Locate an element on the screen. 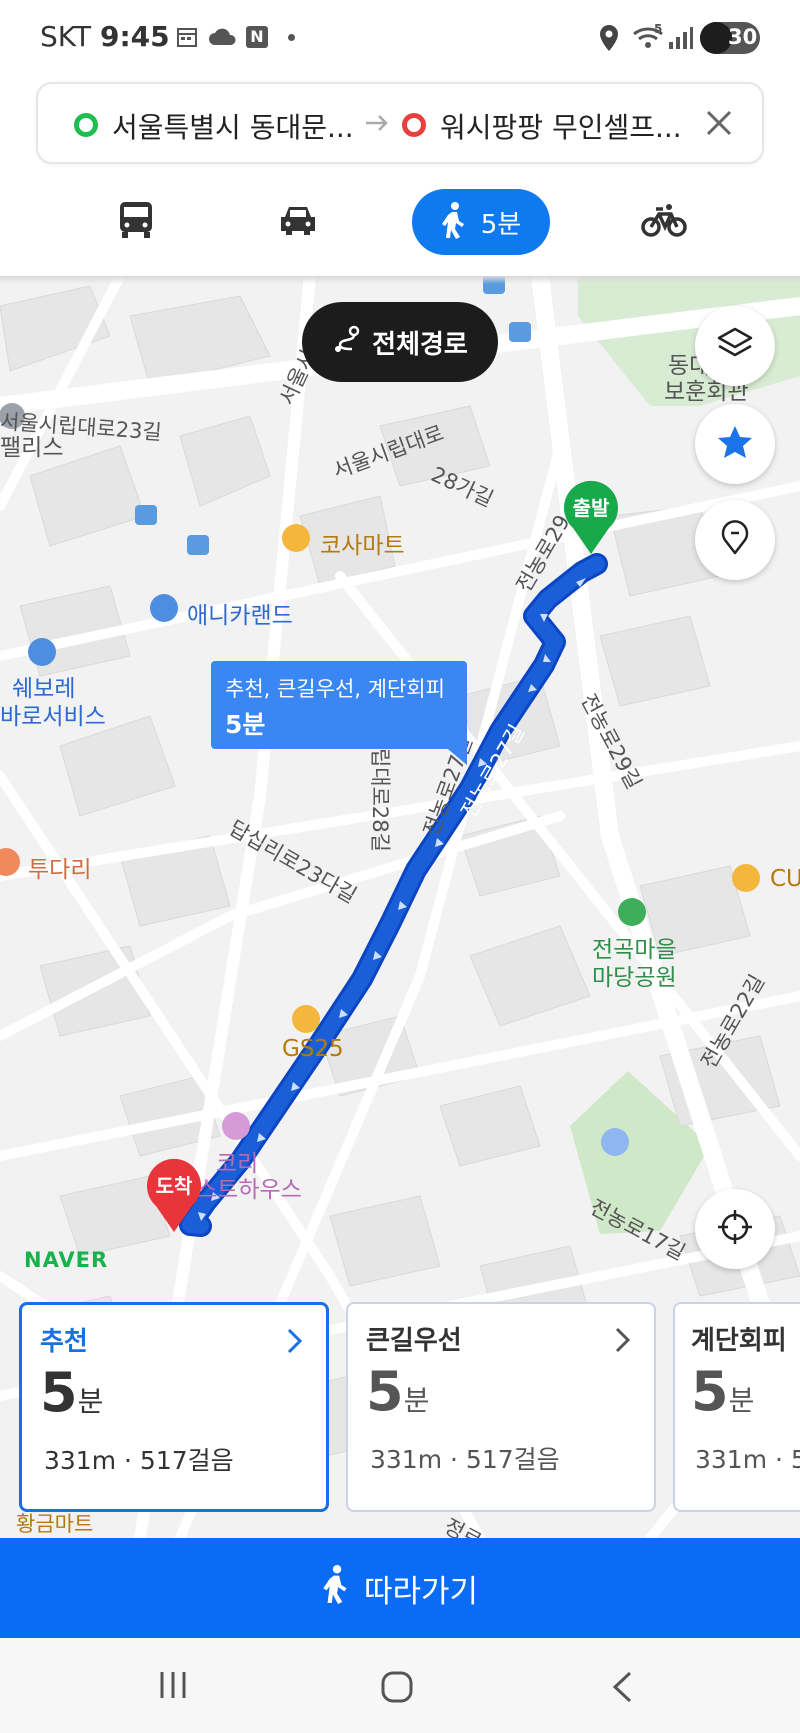  tab-bike is located at coordinates (664, 222).